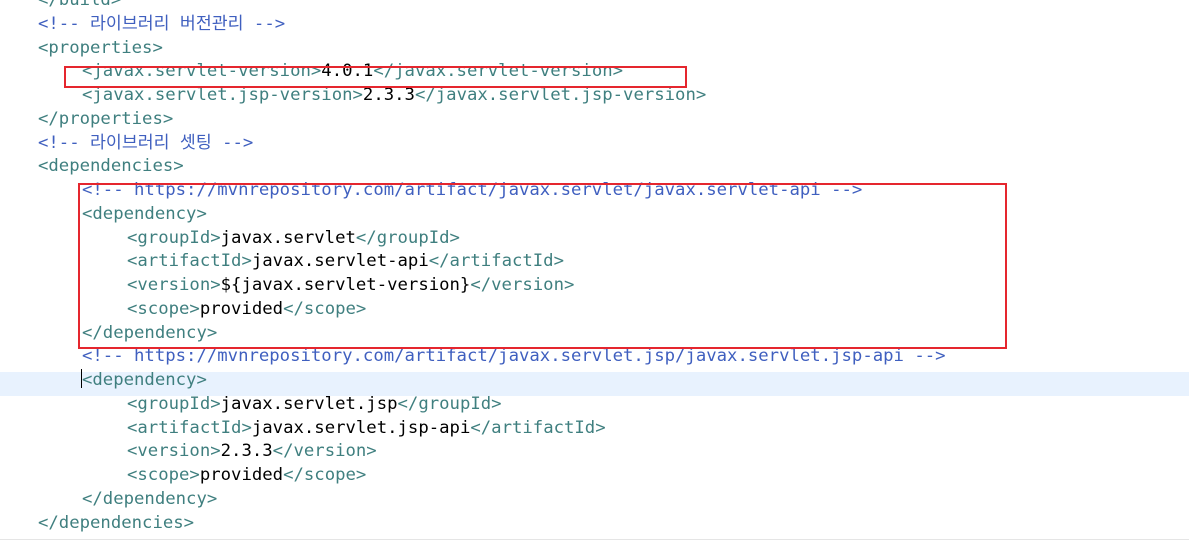 The image size is (1189, 542). I want to click on xml-comment: <!-- 라이브러리 셋팅 -->, so click(146, 142).